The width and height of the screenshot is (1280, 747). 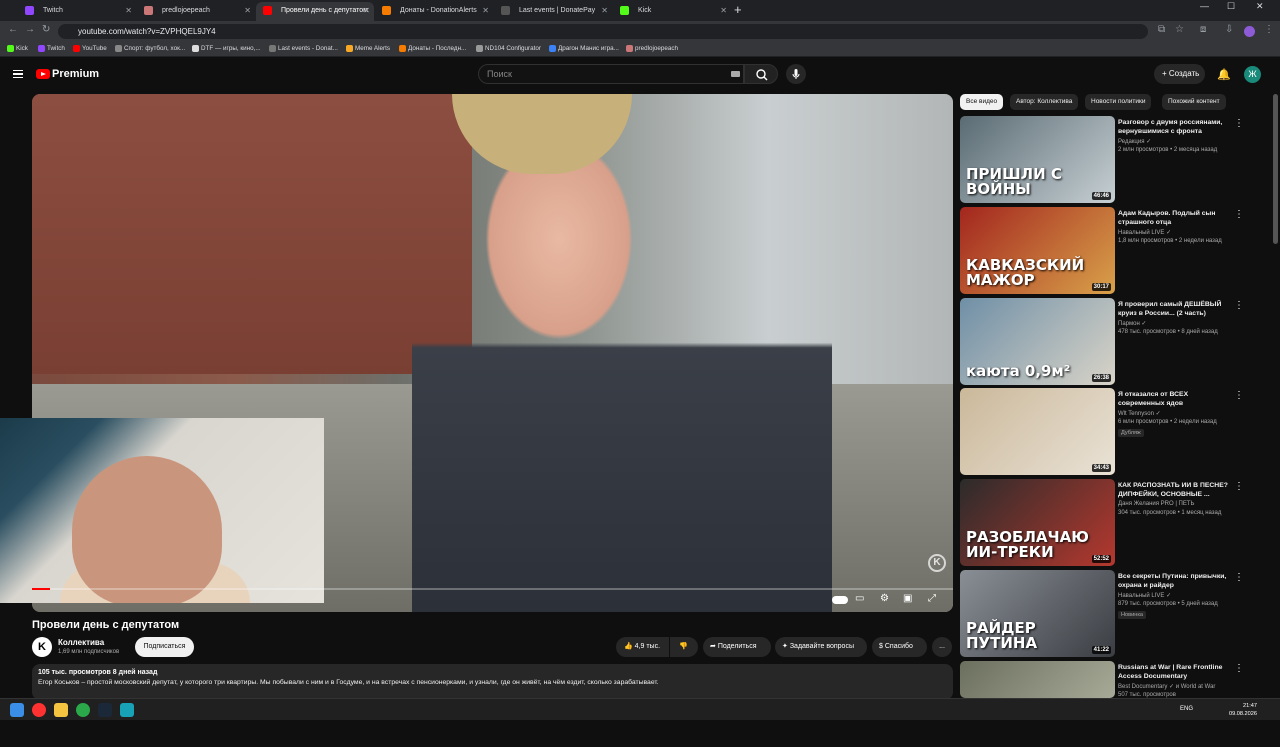 I want to click on browser-tab: Донаты - DonationAlerts ✕, so click(x=434, y=11).